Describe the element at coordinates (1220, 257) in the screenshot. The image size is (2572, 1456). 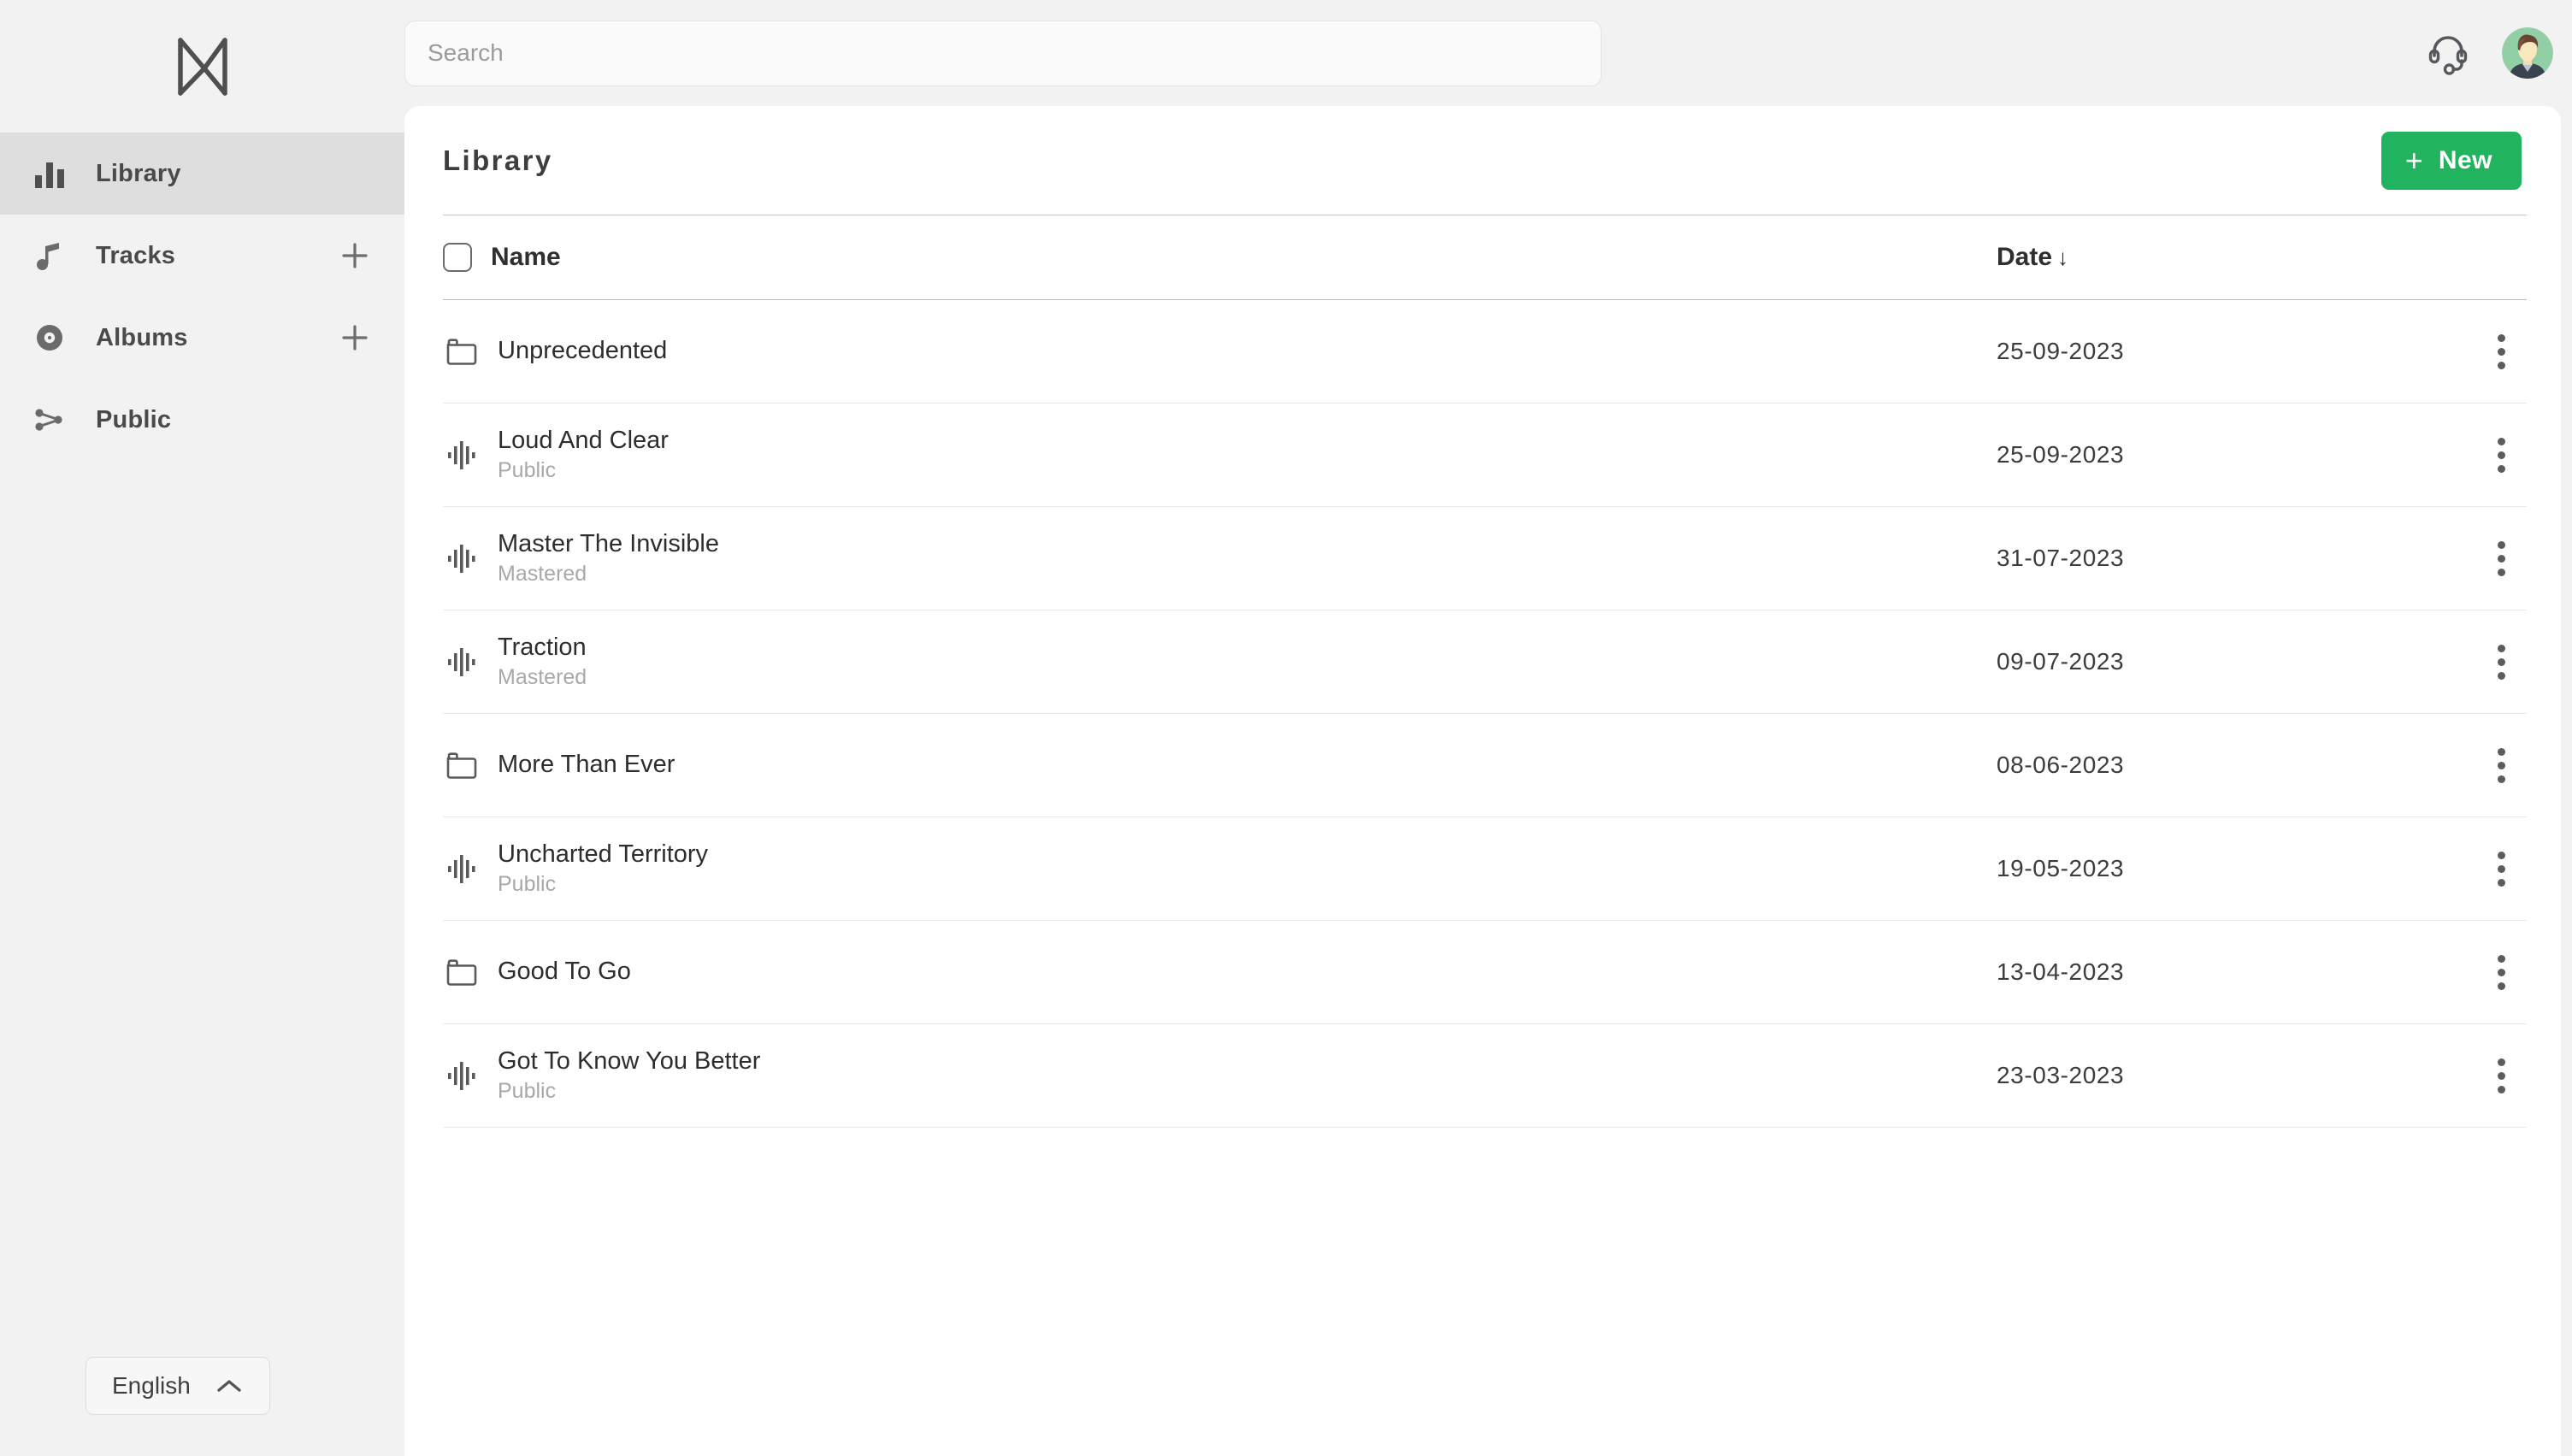
I see `column-name: Name` at that location.